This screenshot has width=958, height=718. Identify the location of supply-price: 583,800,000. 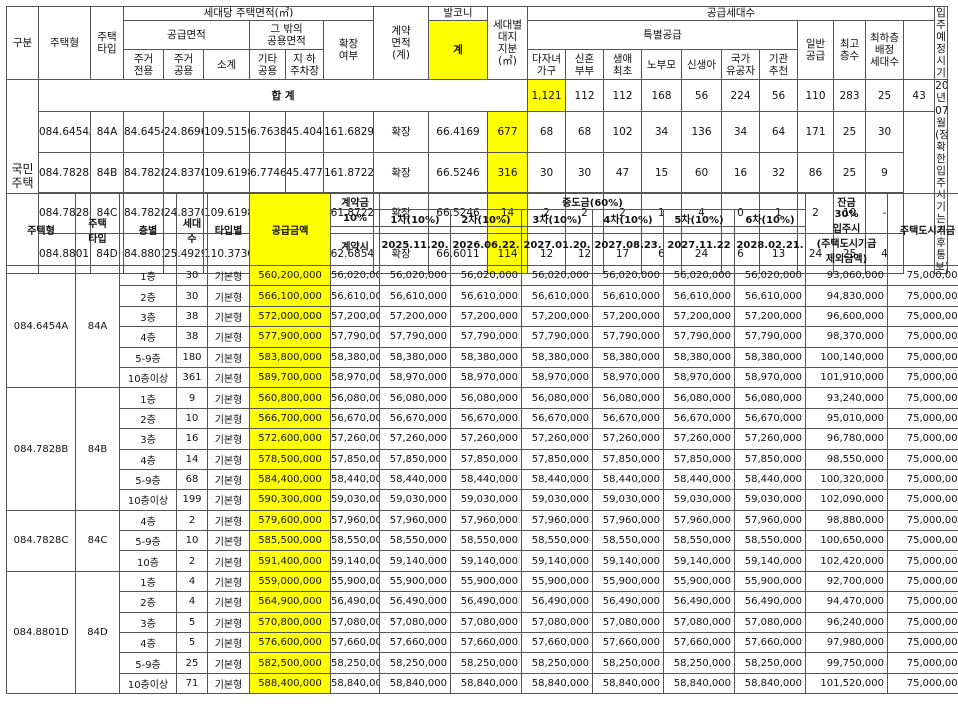
(290, 357).